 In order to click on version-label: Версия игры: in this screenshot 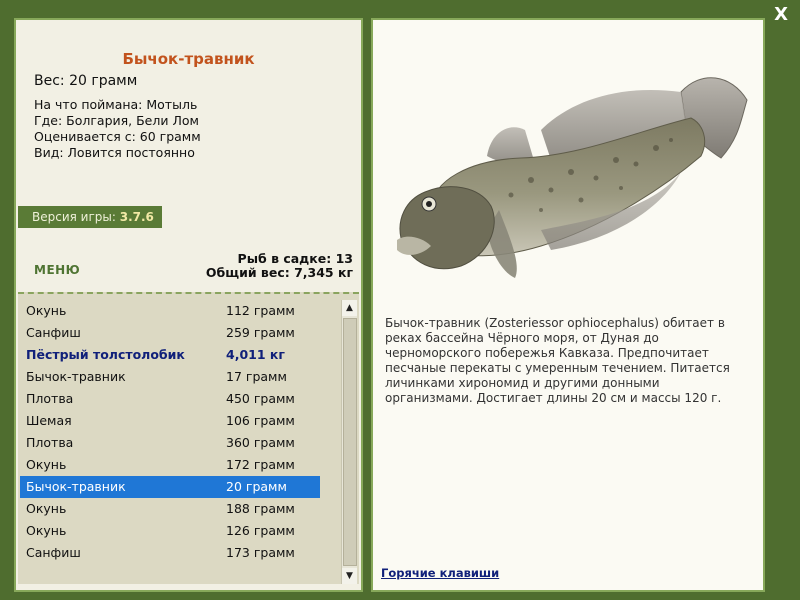, I will do `click(74, 217)`.